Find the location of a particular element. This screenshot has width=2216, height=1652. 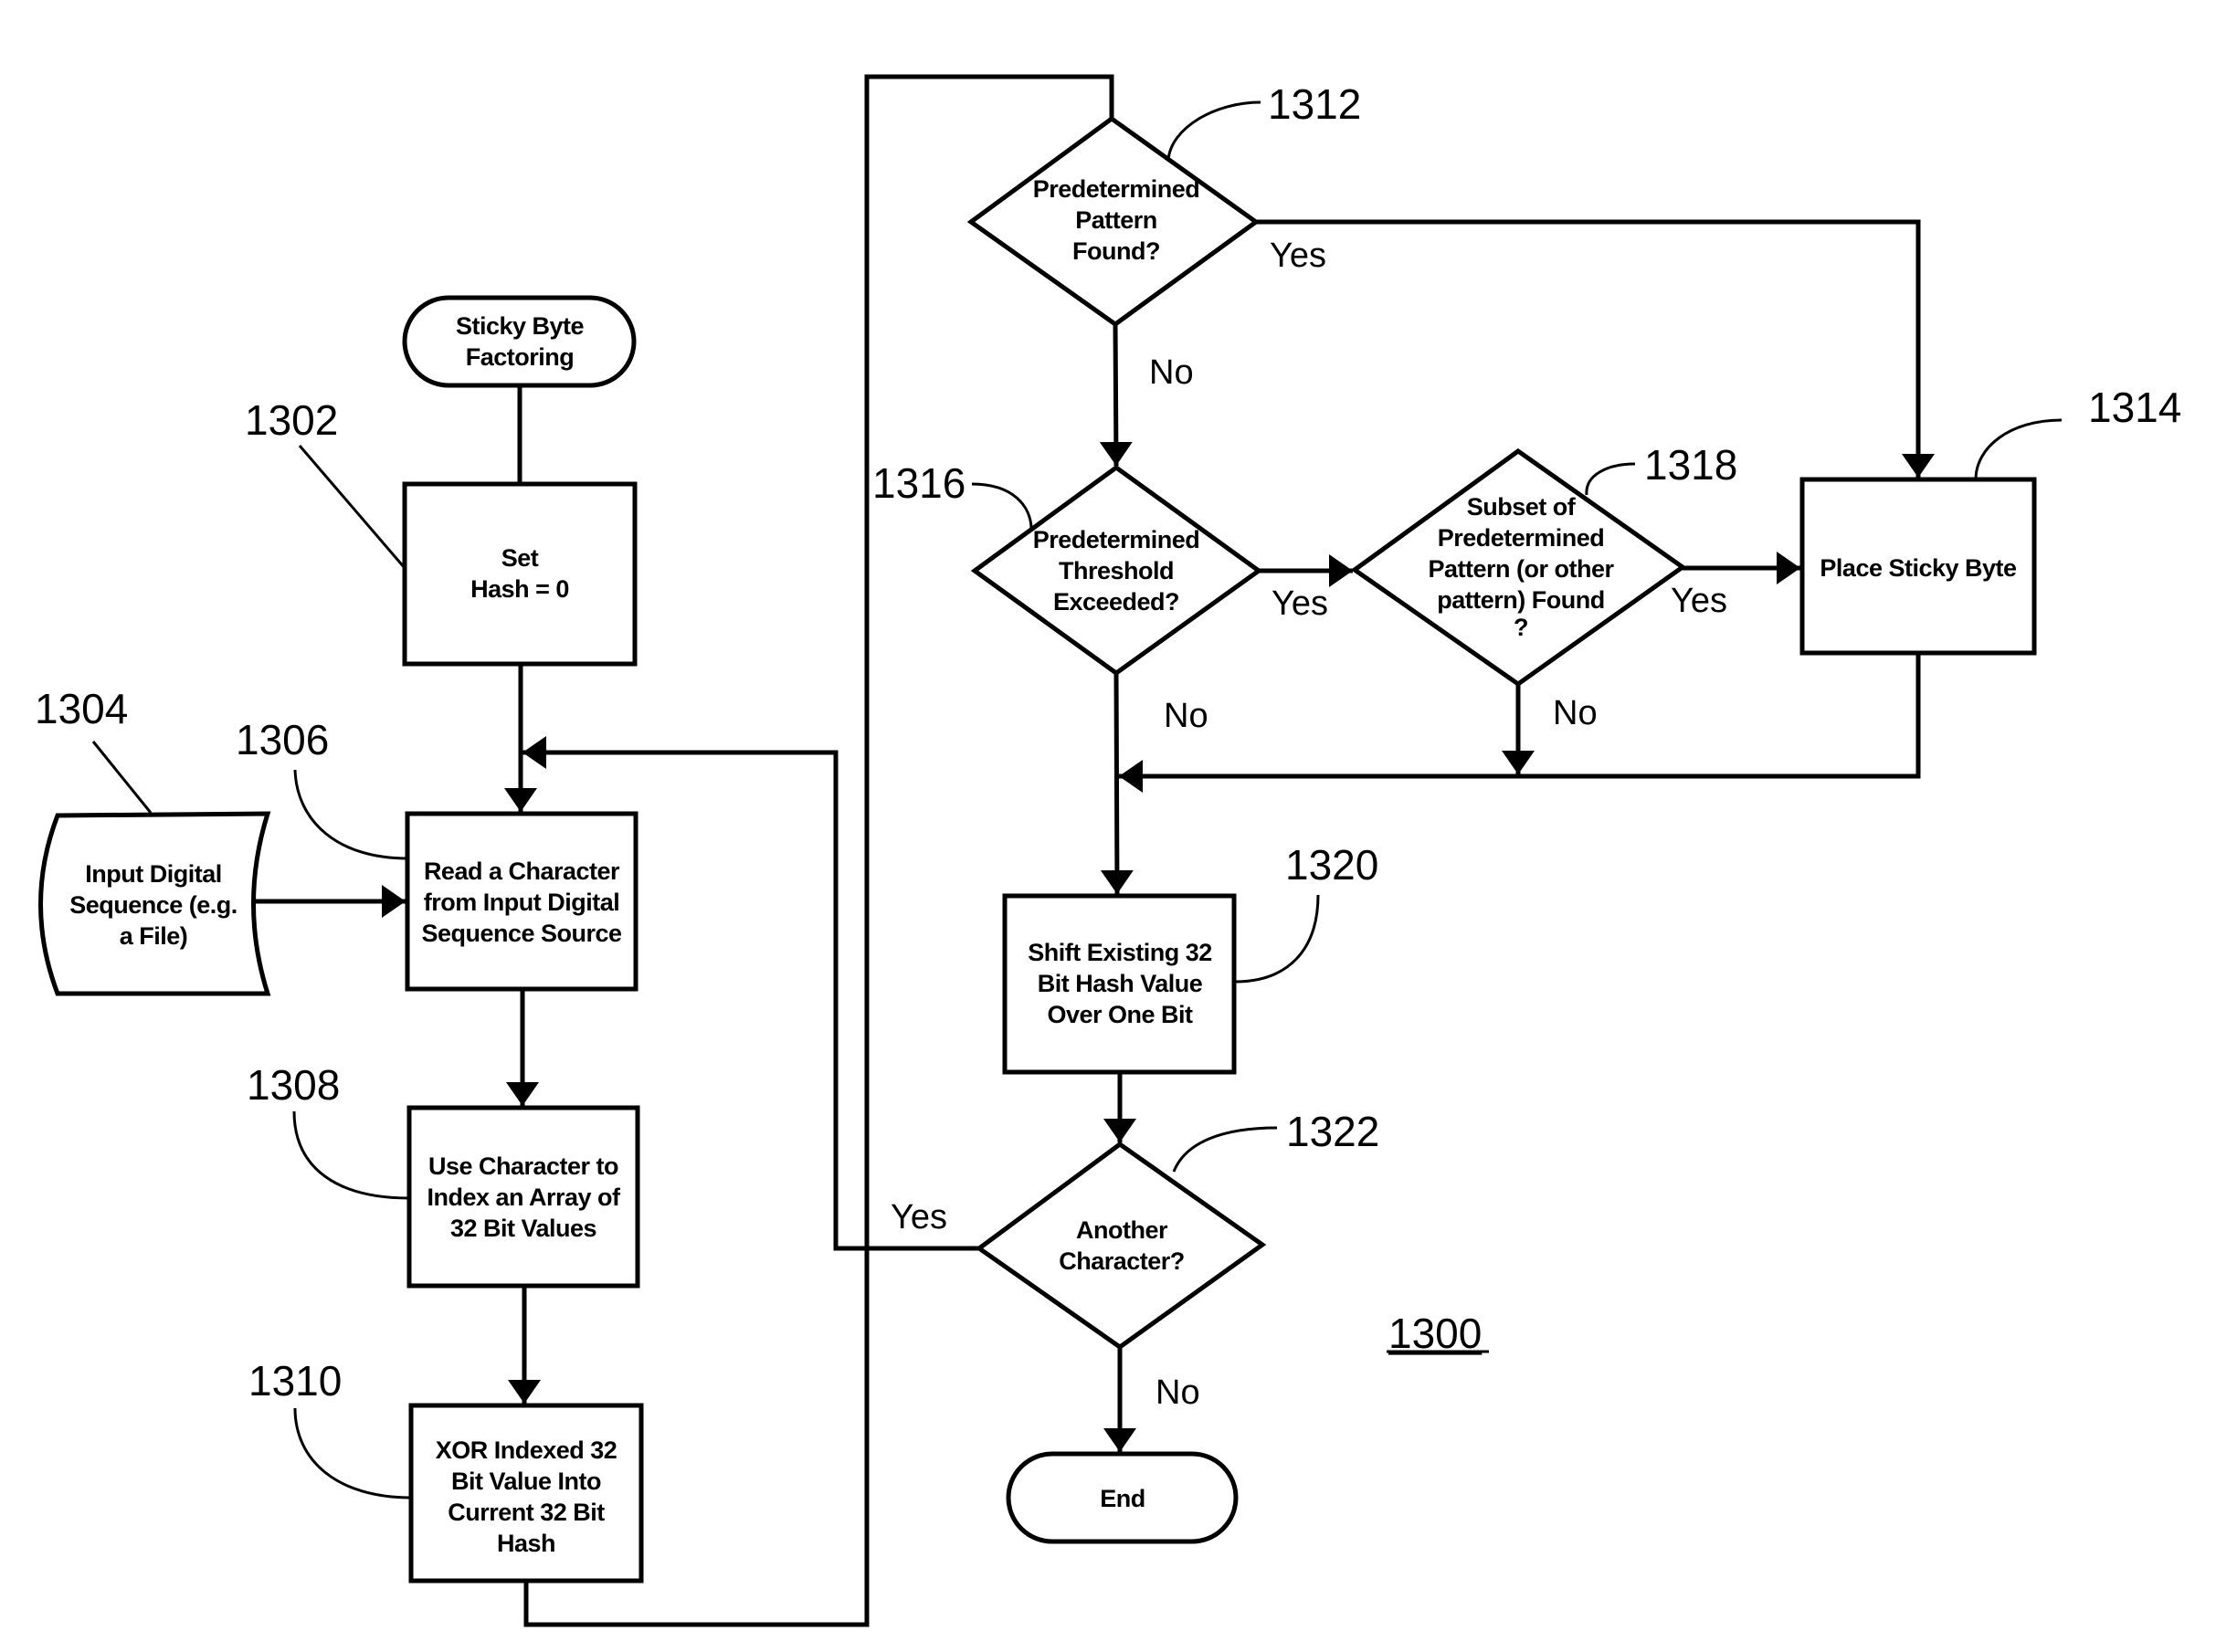

pattern-found-line-2: Pattern is located at coordinates (1116, 220).